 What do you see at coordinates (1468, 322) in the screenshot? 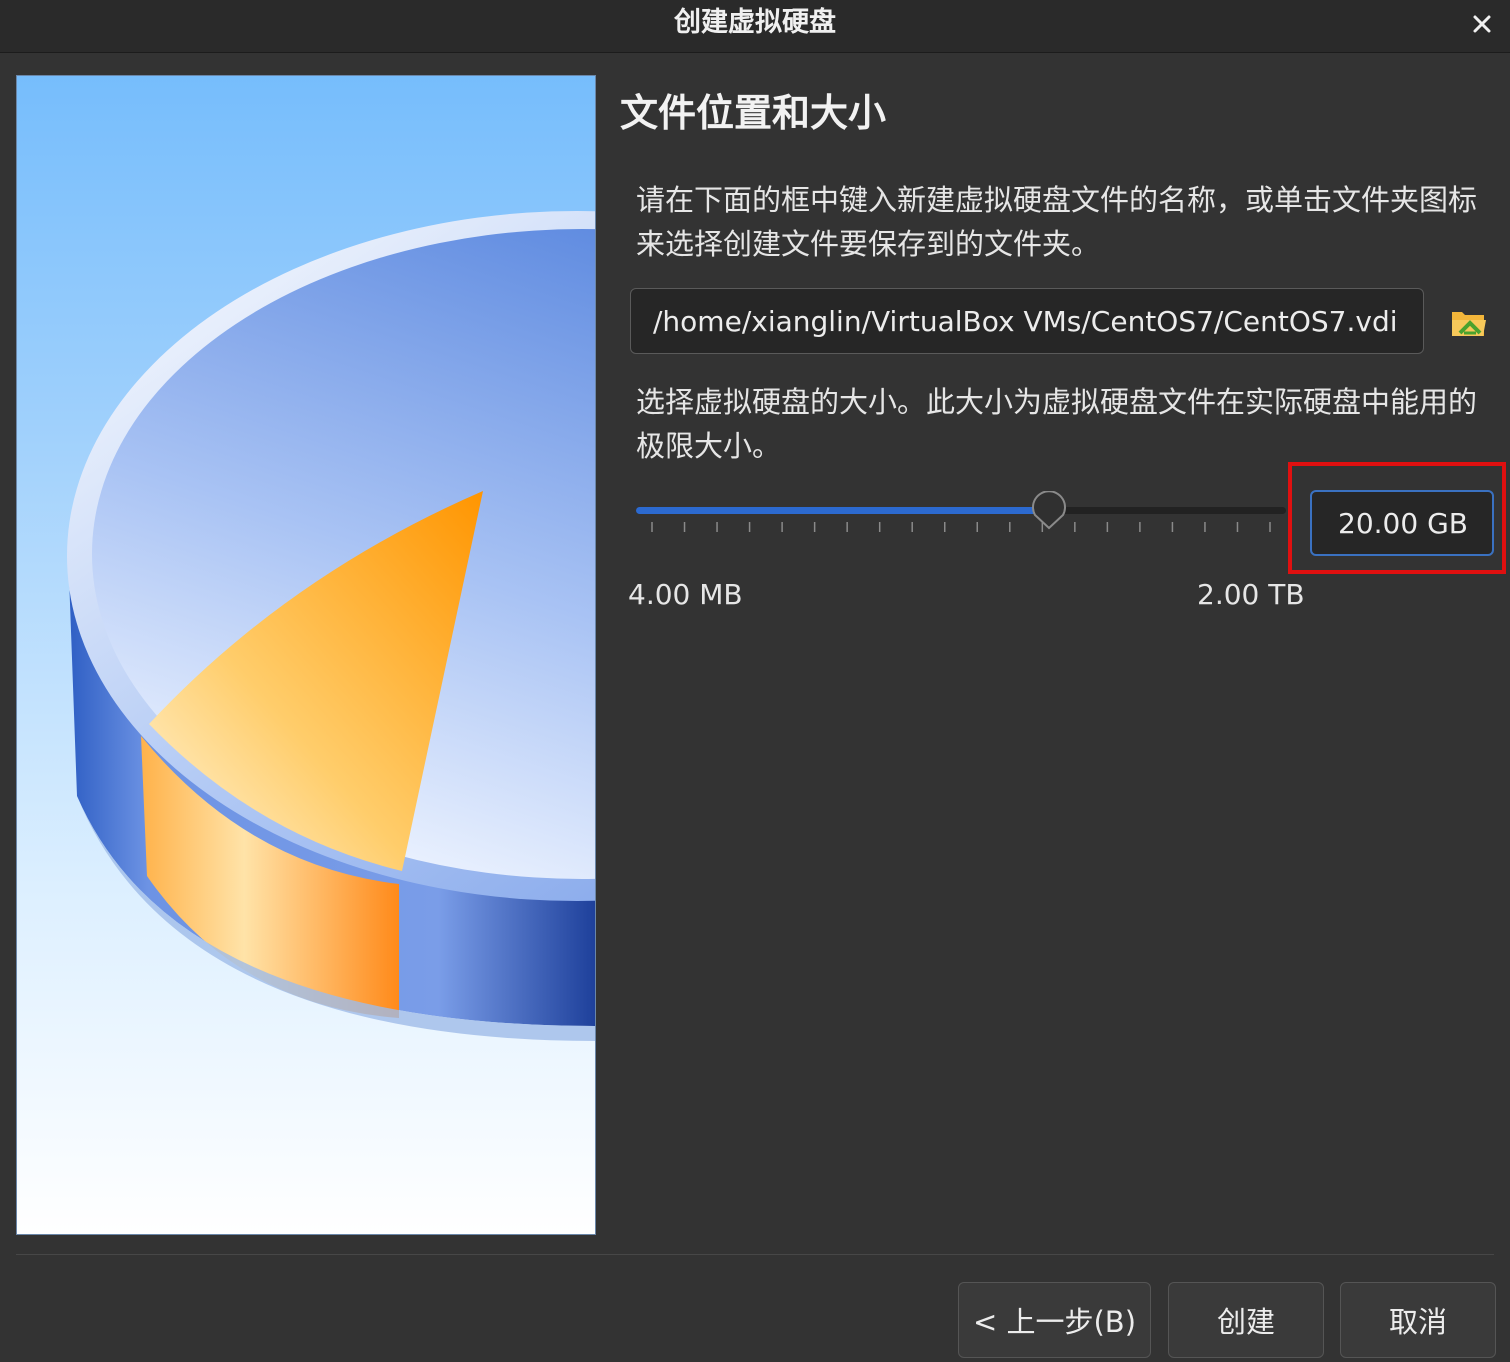
I see `folder-open-icon` at bounding box center [1468, 322].